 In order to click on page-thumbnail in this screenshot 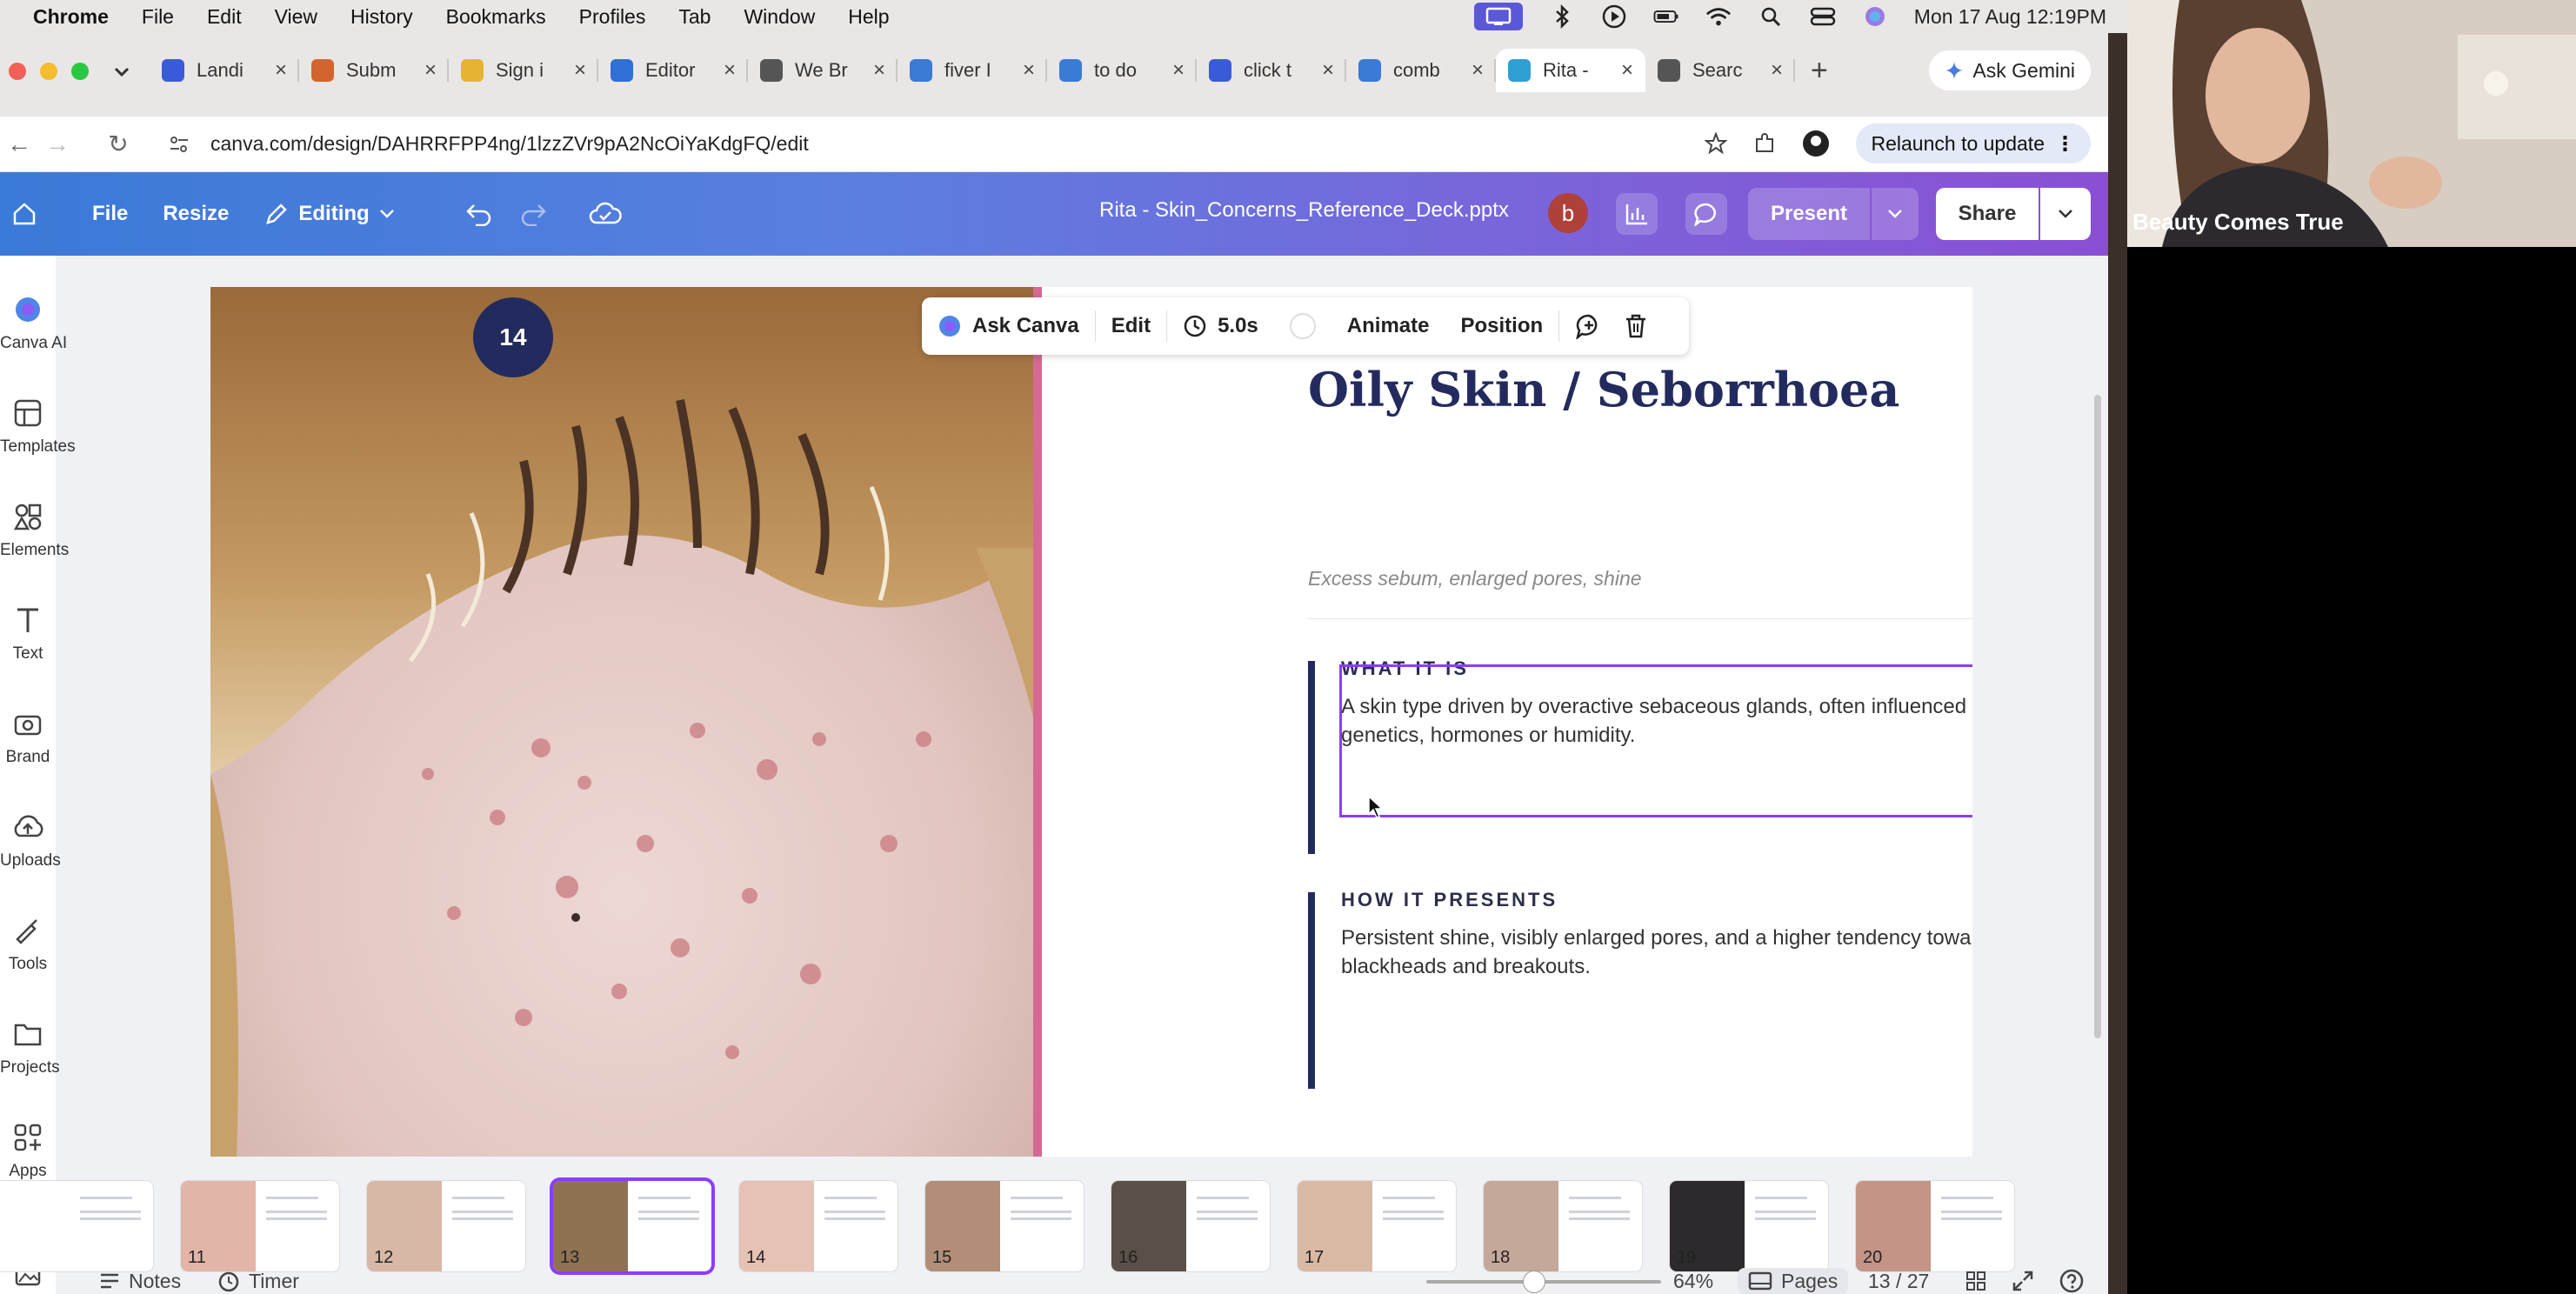, I will do `click(76, 1226)`.